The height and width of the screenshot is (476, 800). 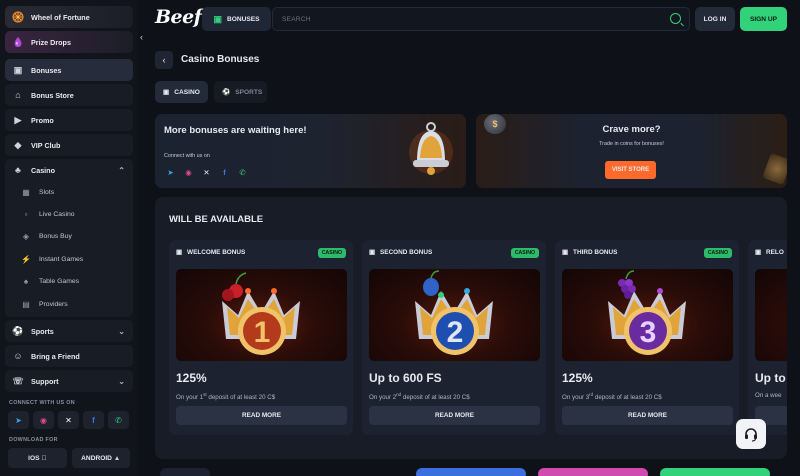 I want to click on user-icon: ☺, so click(x=18, y=356).